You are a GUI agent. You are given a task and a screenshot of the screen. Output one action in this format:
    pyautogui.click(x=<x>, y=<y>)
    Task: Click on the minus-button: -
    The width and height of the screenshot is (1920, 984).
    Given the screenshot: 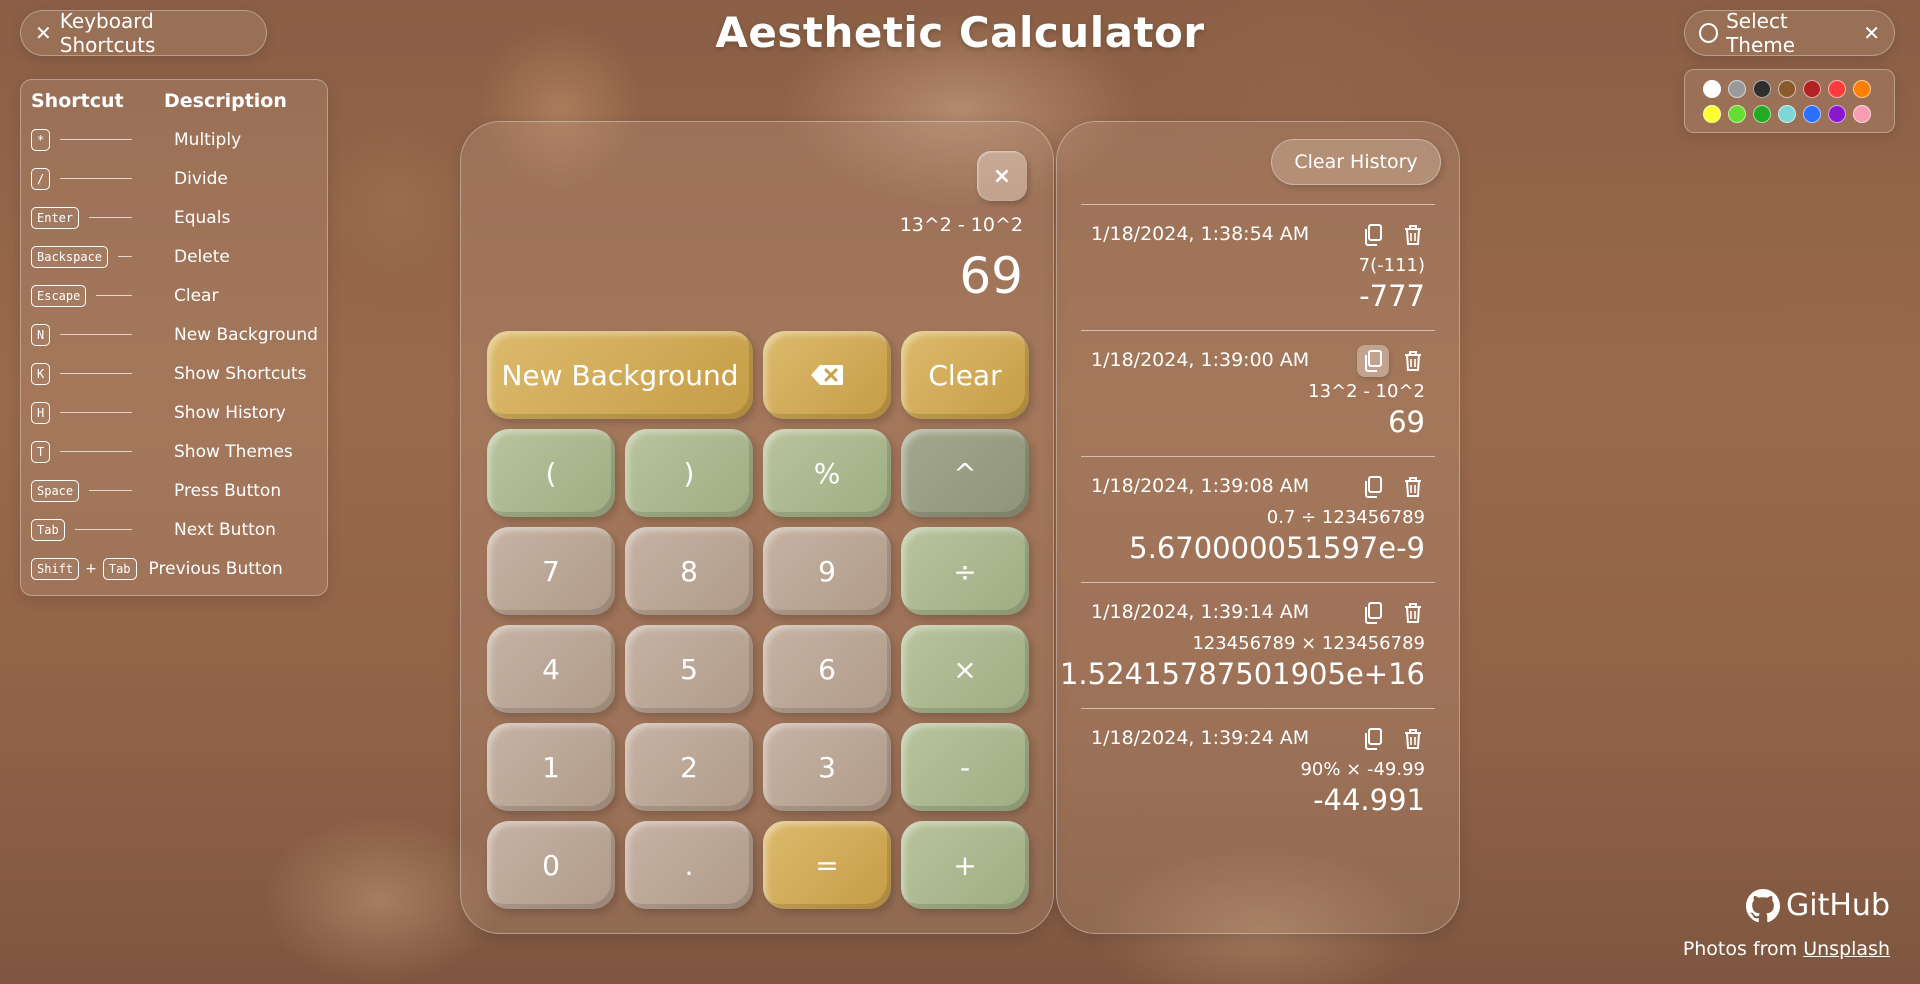 What is the action you would take?
    pyautogui.click(x=965, y=767)
    